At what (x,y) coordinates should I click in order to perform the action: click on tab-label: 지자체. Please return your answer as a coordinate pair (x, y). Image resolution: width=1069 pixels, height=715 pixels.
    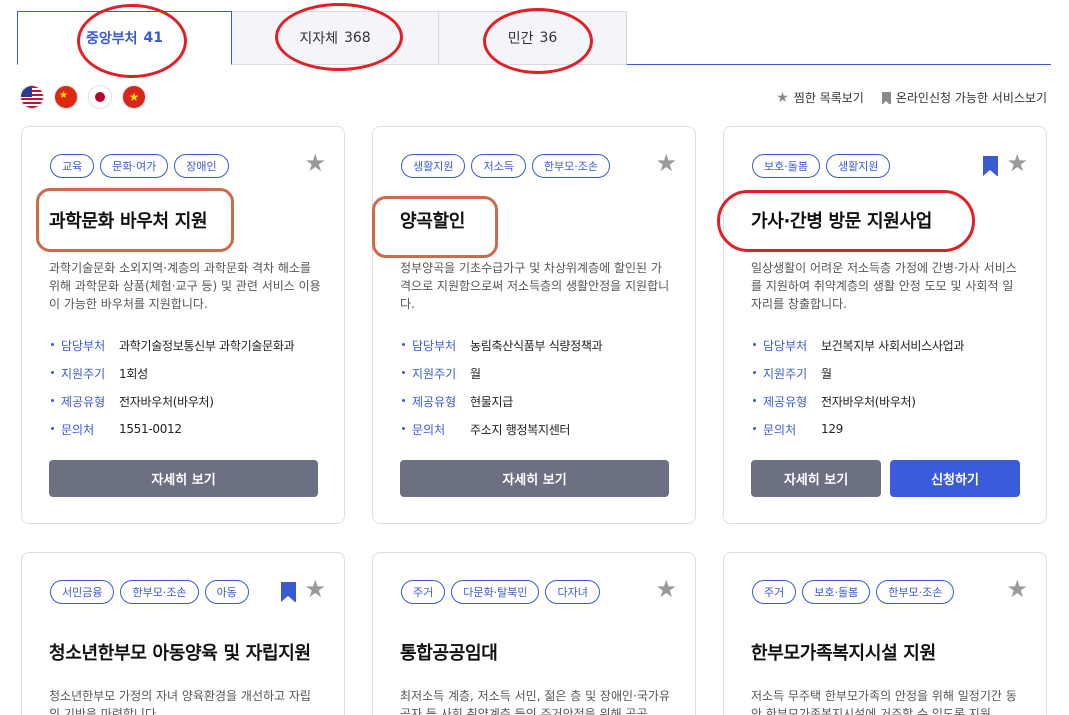
    Looking at the image, I should click on (318, 39).